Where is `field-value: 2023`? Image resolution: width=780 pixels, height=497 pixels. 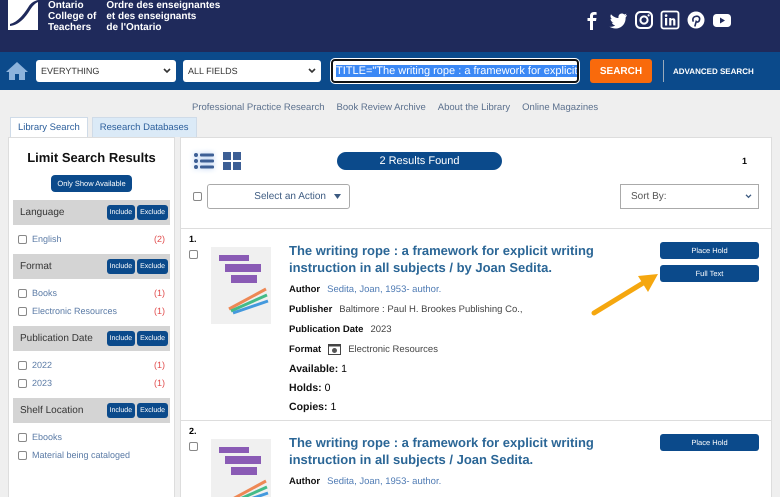
field-value: 2023 is located at coordinates (381, 329).